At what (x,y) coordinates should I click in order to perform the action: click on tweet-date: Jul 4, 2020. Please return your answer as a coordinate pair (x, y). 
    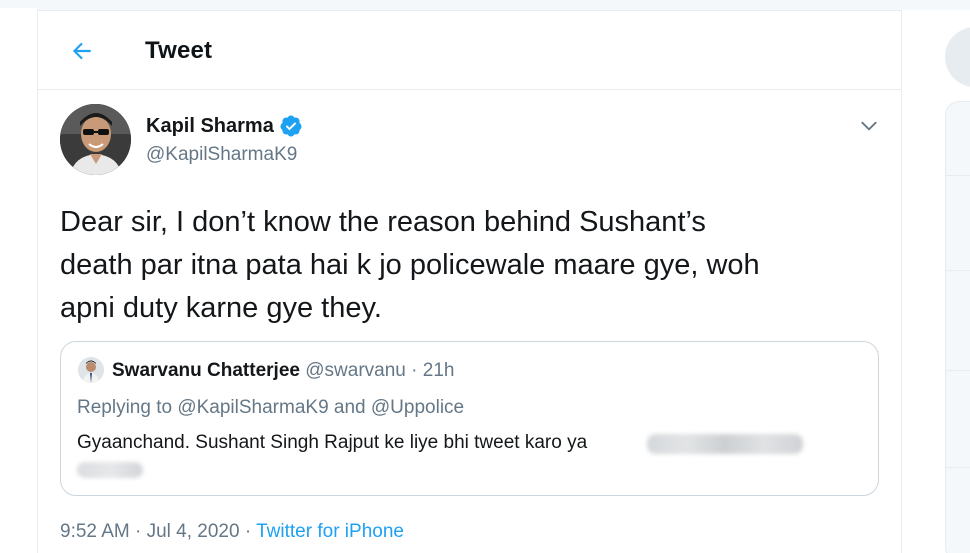
    Looking at the image, I should click on (193, 531).